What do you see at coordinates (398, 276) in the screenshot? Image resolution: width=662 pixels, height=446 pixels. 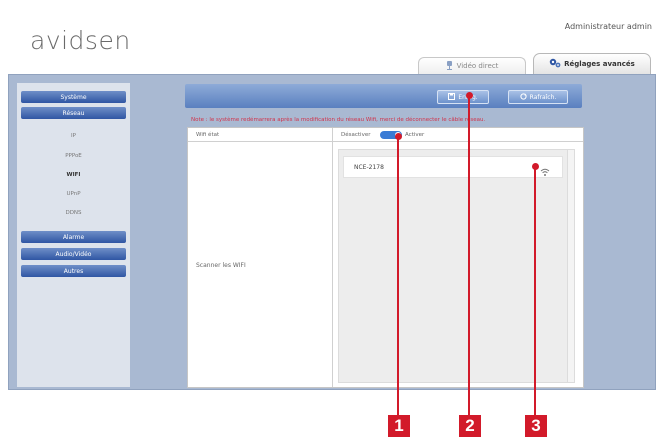 I see `marker-1-line` at bounding box center [398, 276].